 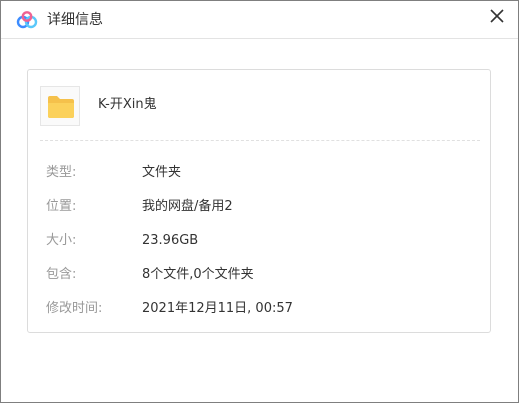 What do you see at coordinates (61, 206) in the screenshot?
I see `detail-label: 位置:` at bounding box center [61, 206].